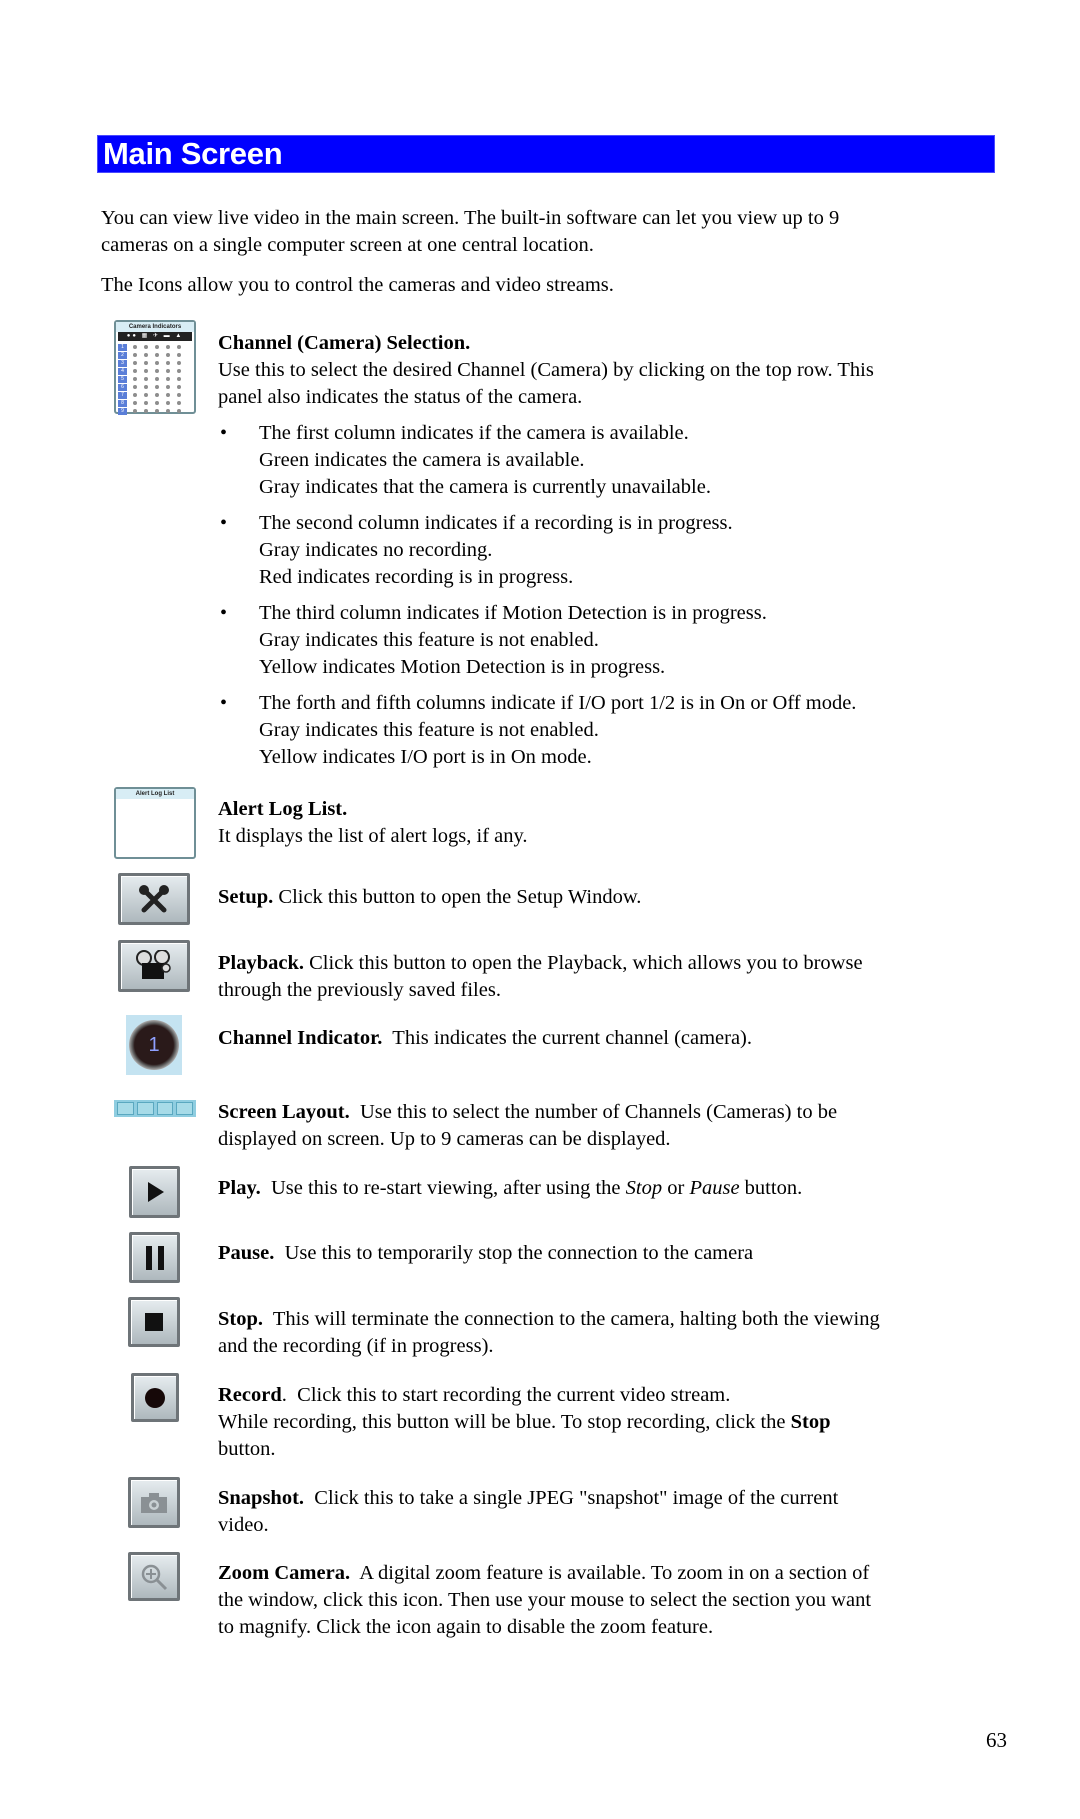 The width and height of the screenshot is (1080, 1819). Describe the element at coordinates (154, 1502) in the screenshot. I see `snapshot-button` at that location.